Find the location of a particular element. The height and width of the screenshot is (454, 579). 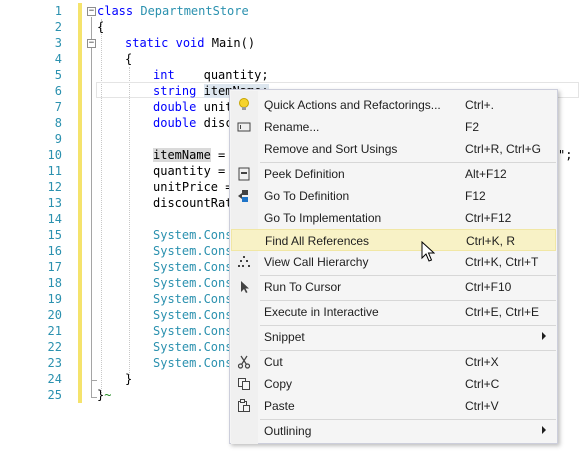

copy-icon is located at coordinates (244, 384).